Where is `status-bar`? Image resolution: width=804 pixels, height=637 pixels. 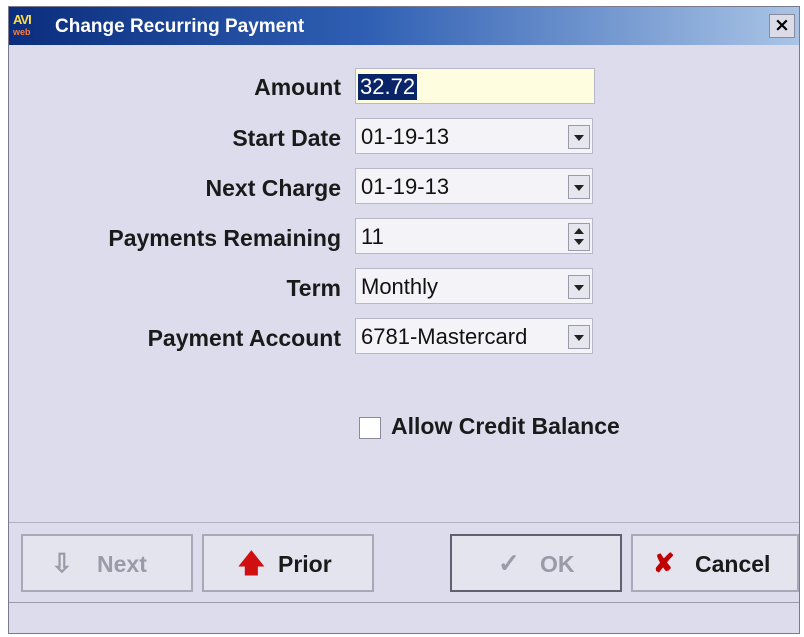
status-bar is located at coordinates (404, 617).